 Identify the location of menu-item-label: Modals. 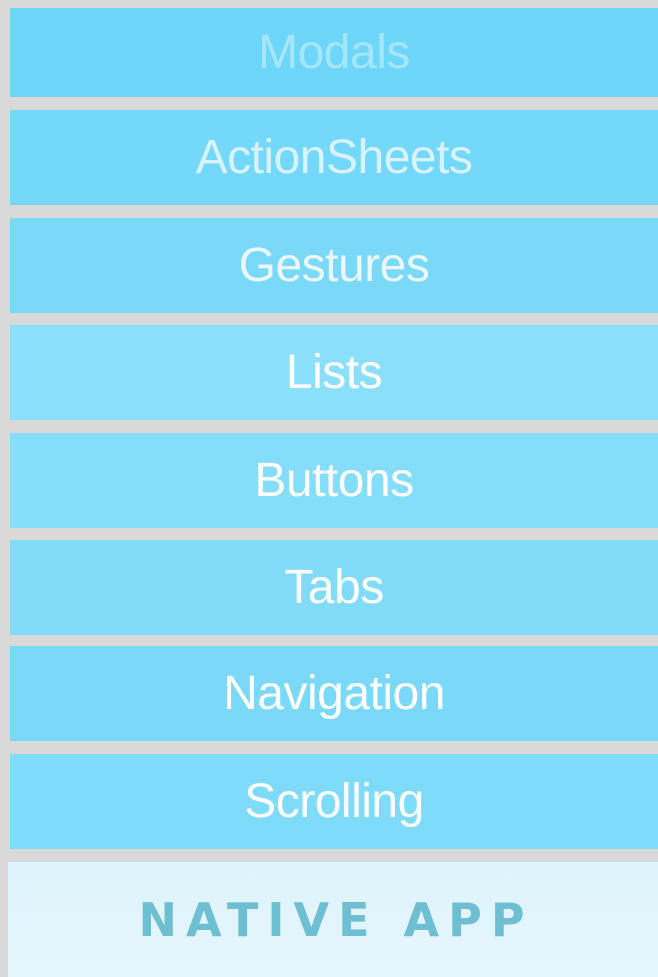
(334, 52).